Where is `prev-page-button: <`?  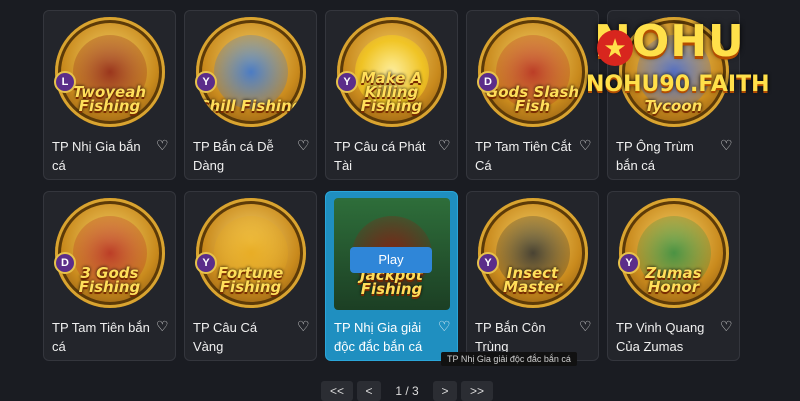 prev-page-button: < is located at coordinates (369, 391).